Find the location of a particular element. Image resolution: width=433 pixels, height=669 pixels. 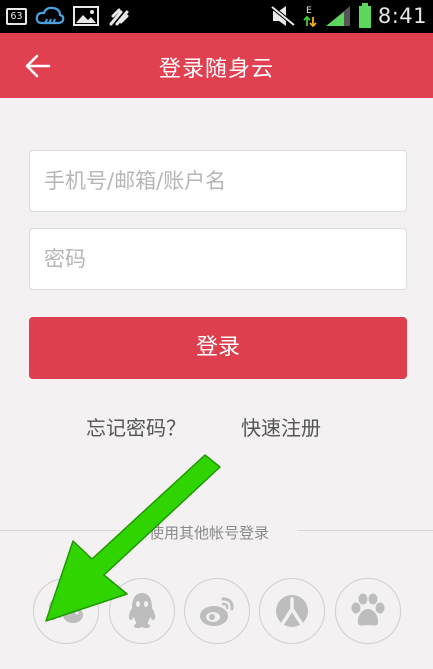

wechat-login-button is located at coordinates (66, 611).